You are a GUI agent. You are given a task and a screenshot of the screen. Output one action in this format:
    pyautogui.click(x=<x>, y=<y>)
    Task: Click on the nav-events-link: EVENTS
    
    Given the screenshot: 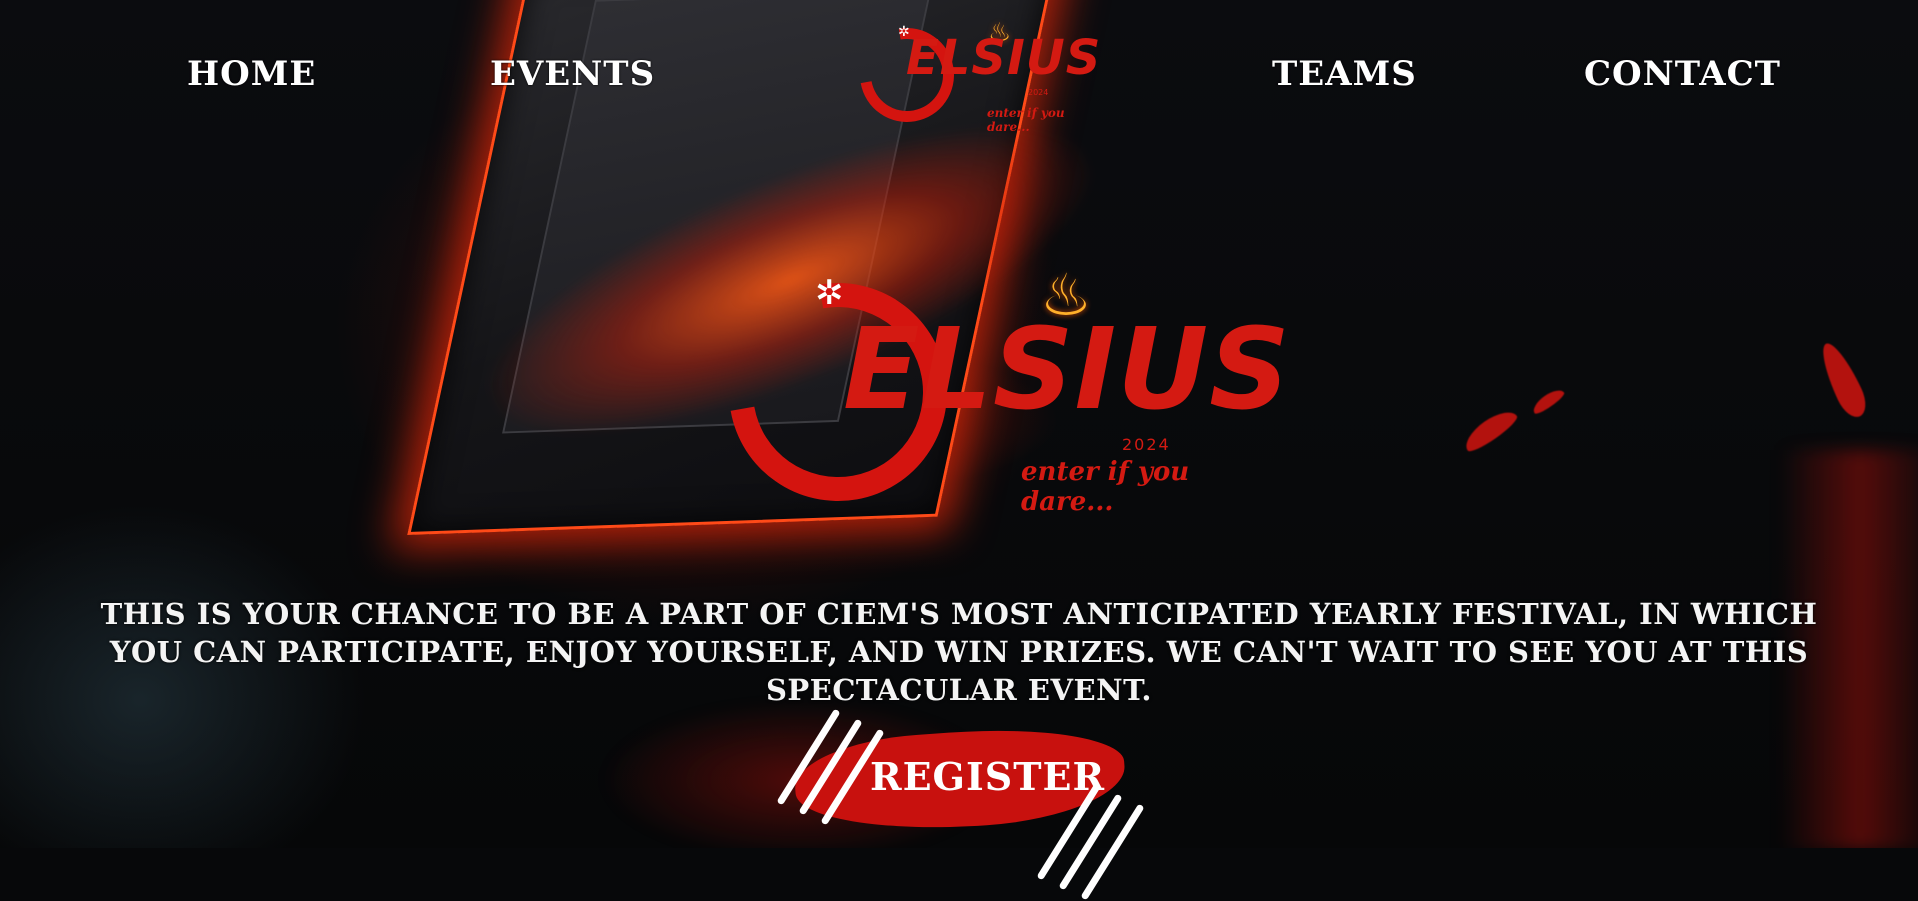 What is the action you would take?
    pyautogui.click(x=572, y=74)
    